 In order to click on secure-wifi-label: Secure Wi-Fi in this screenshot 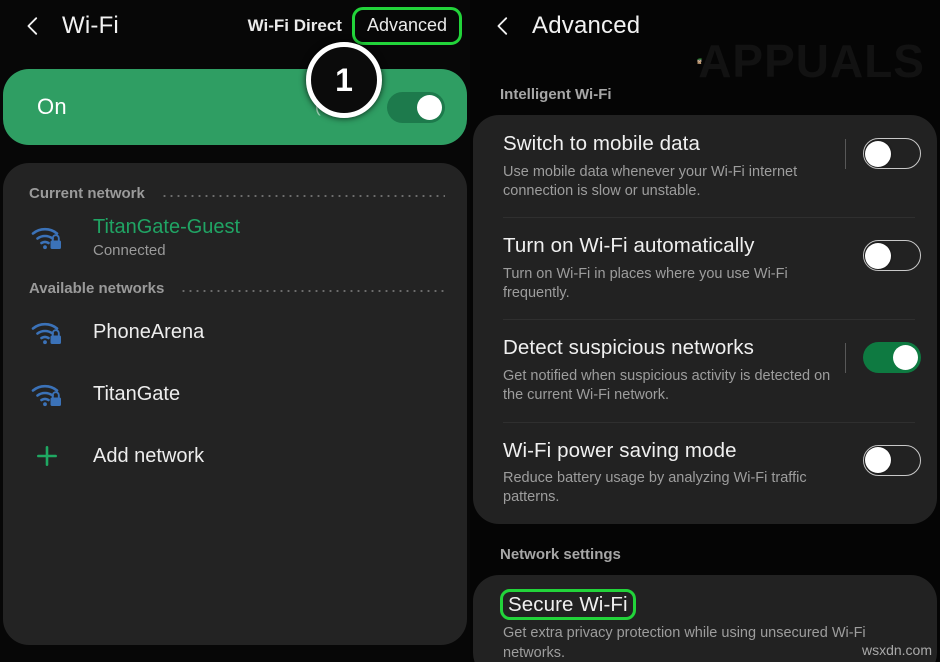, I will do `click(568, 604)`.